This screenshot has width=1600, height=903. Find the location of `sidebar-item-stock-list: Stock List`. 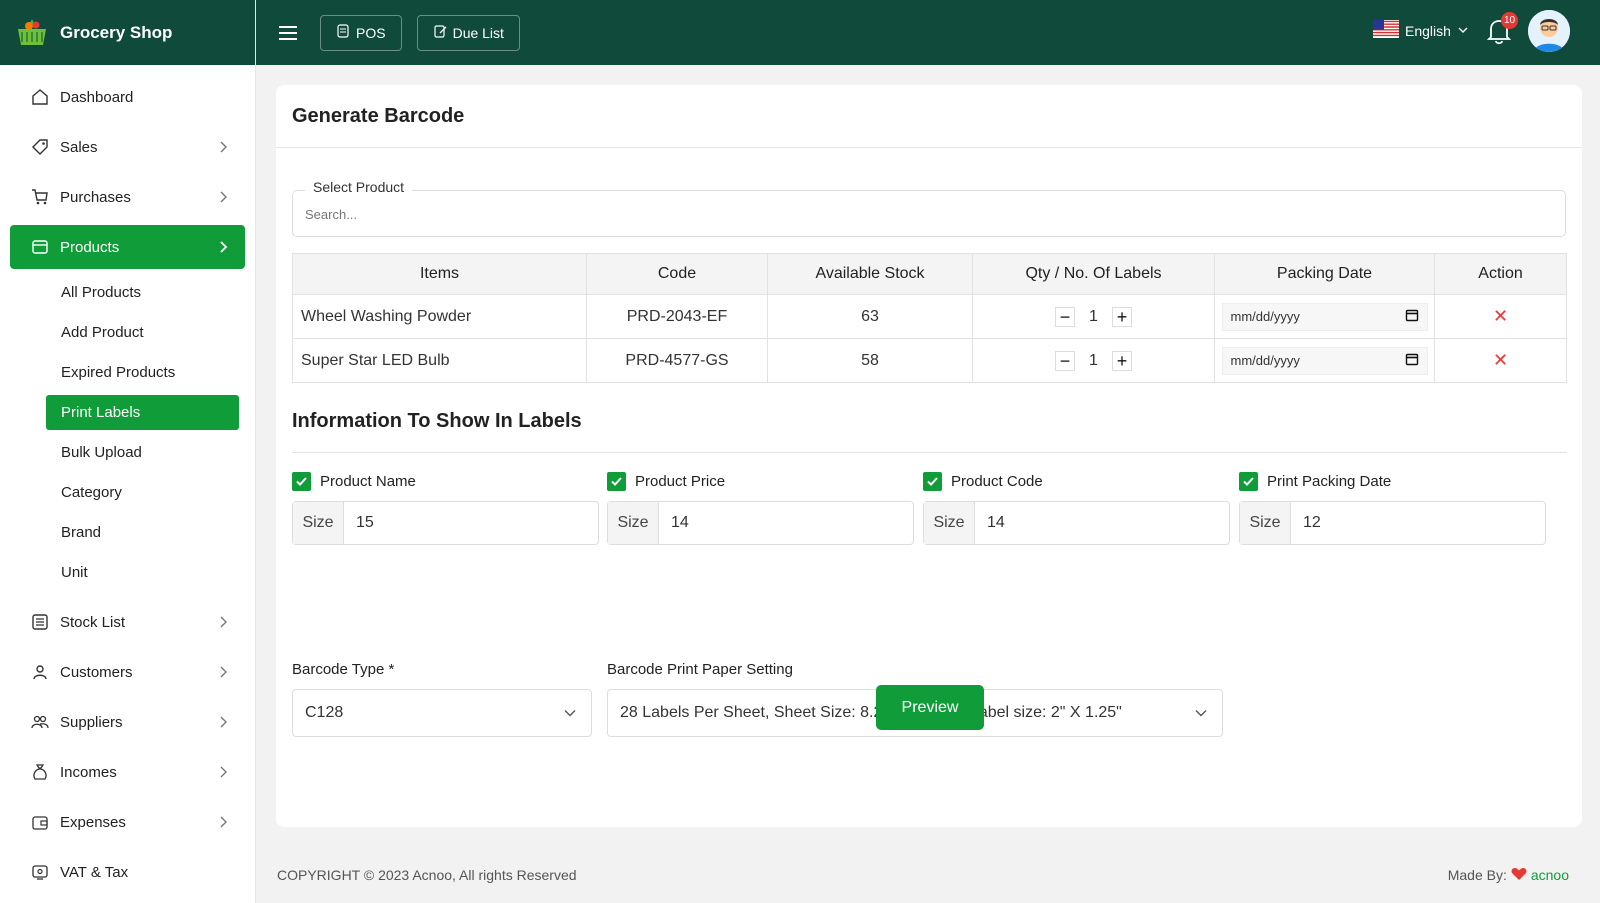

sidebar-item-stock-list: Stock List is located at coordinates (127, 622).